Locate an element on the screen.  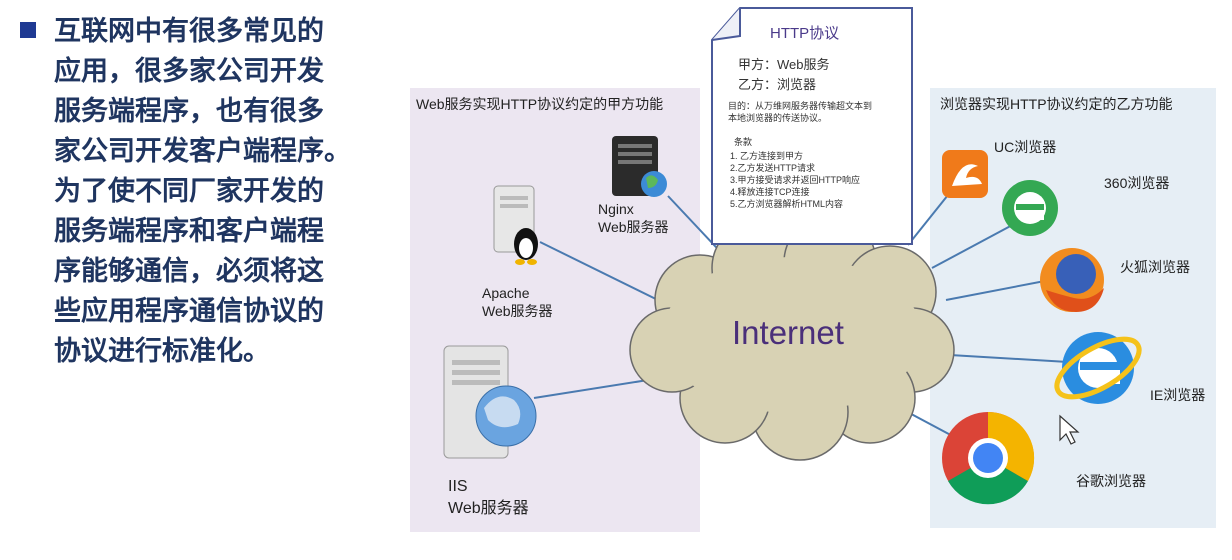
uc-browser-label: UC浏览器 is located at coordinates (1025, 147).